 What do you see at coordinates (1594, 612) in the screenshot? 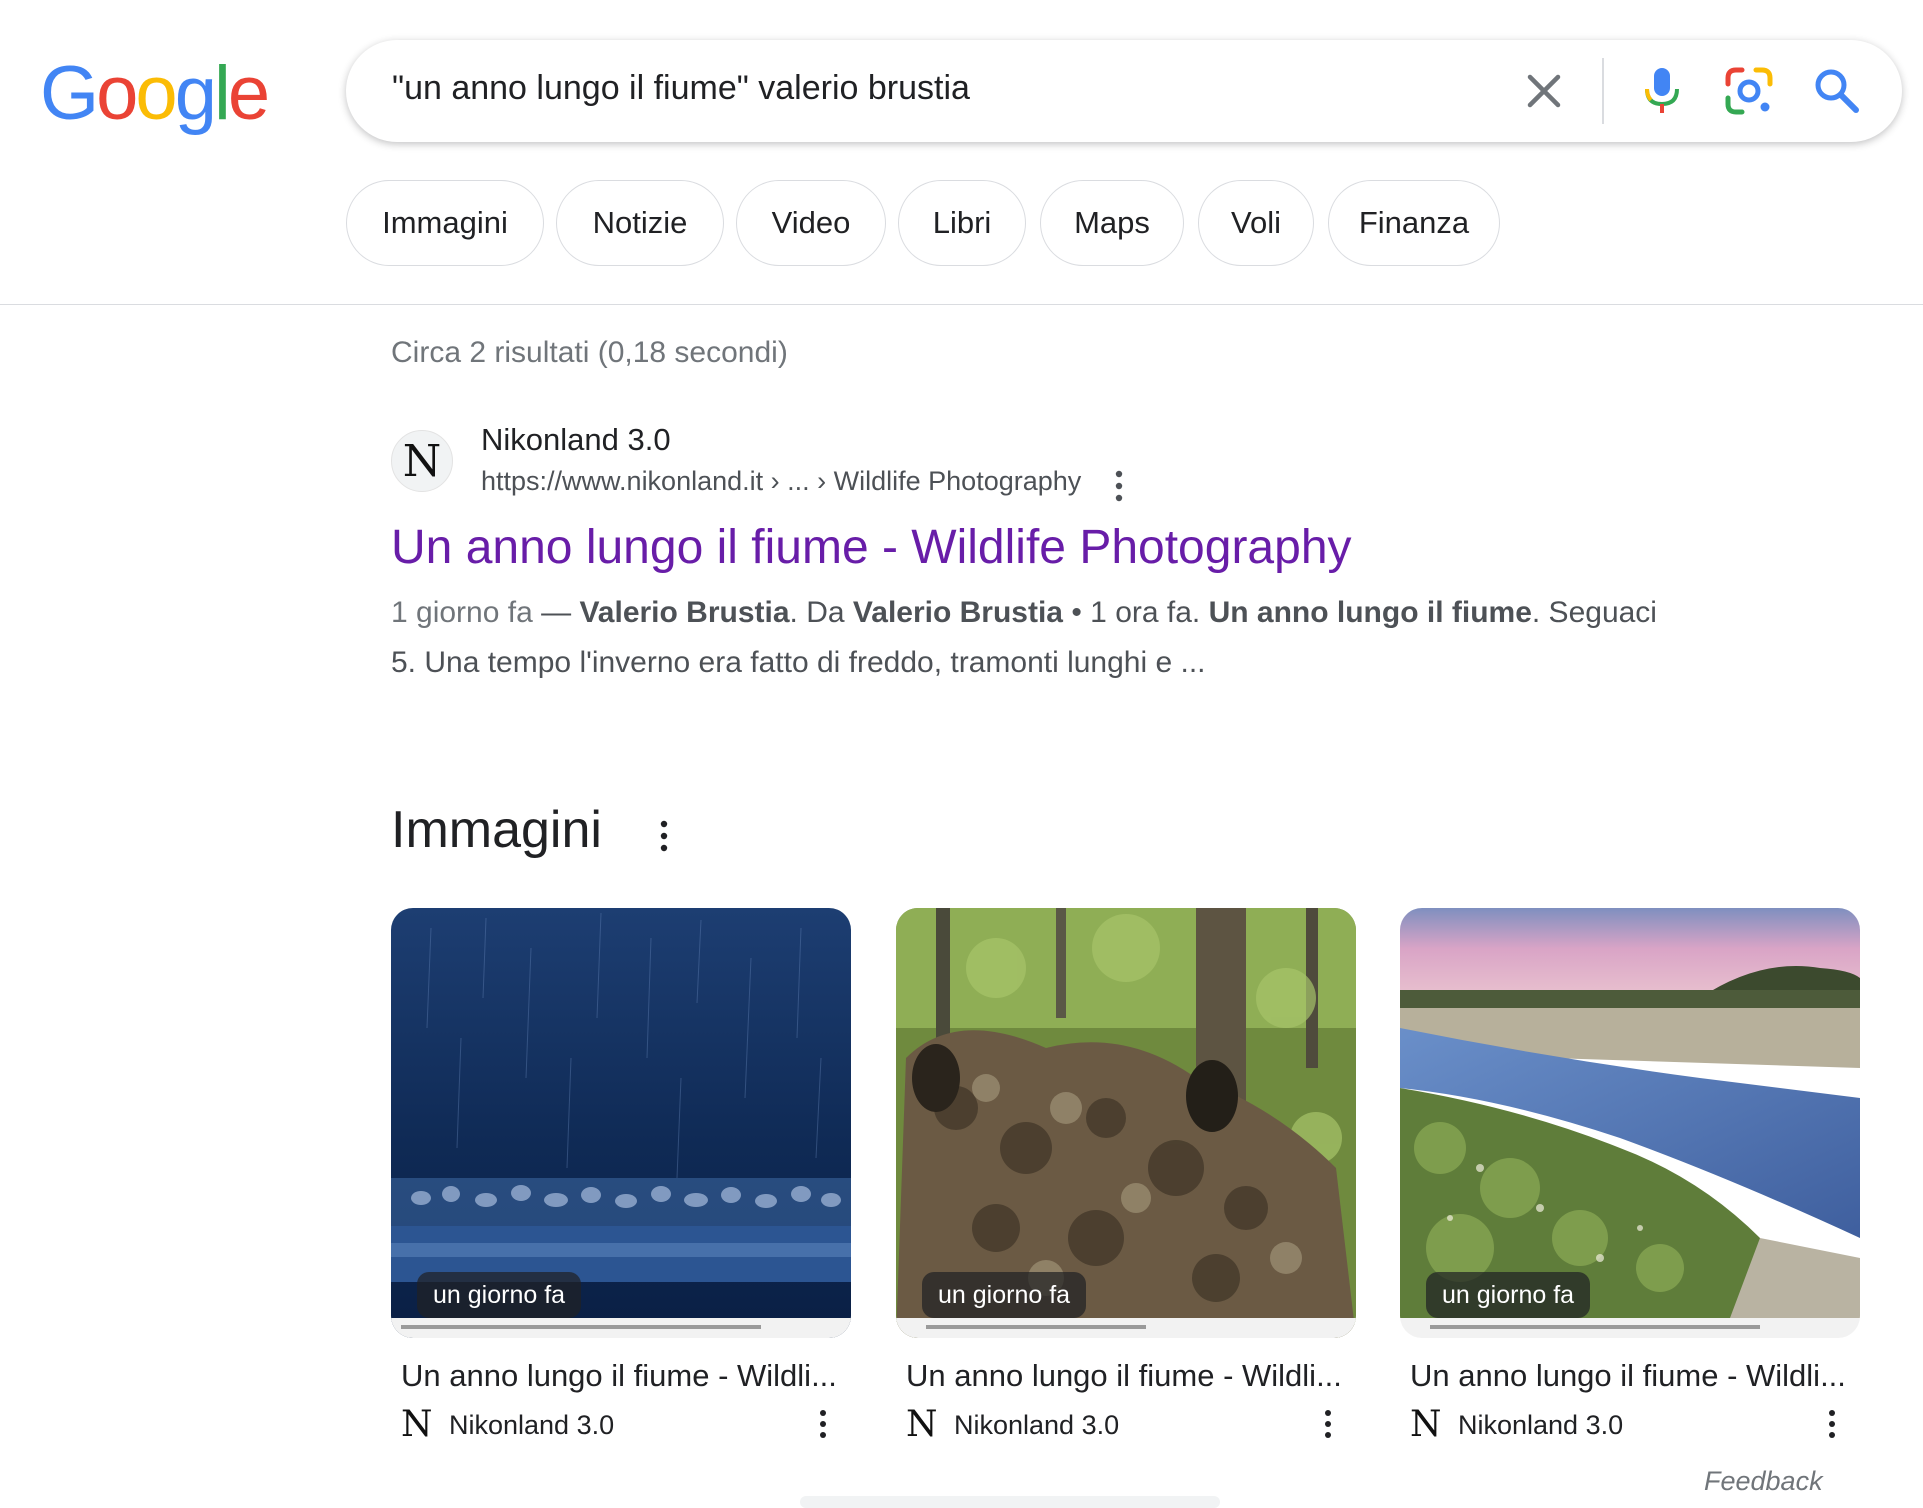
I see `snippet-text: . Seguaci` at bounding box center [1594, 612].